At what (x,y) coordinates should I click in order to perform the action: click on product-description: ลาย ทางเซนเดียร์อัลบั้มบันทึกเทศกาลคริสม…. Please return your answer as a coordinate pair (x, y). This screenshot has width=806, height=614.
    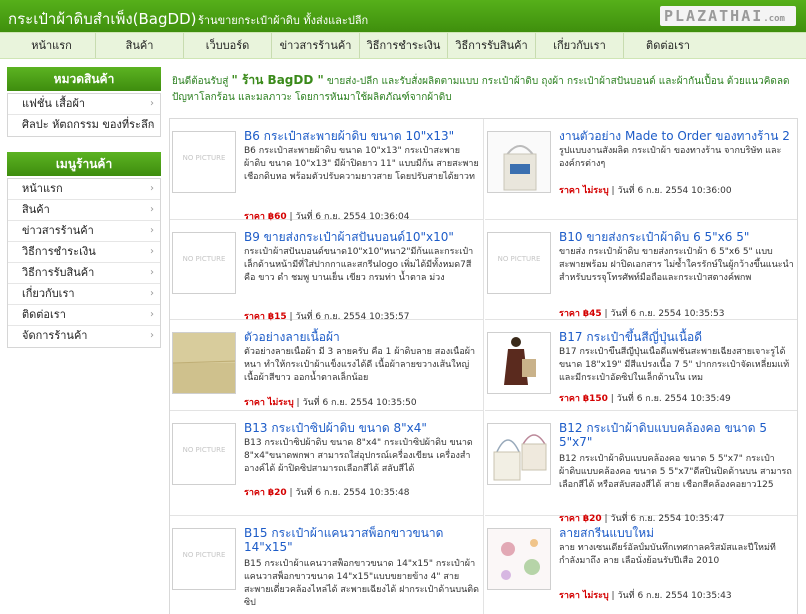
    Looking at the image, I should click on (667, 554).